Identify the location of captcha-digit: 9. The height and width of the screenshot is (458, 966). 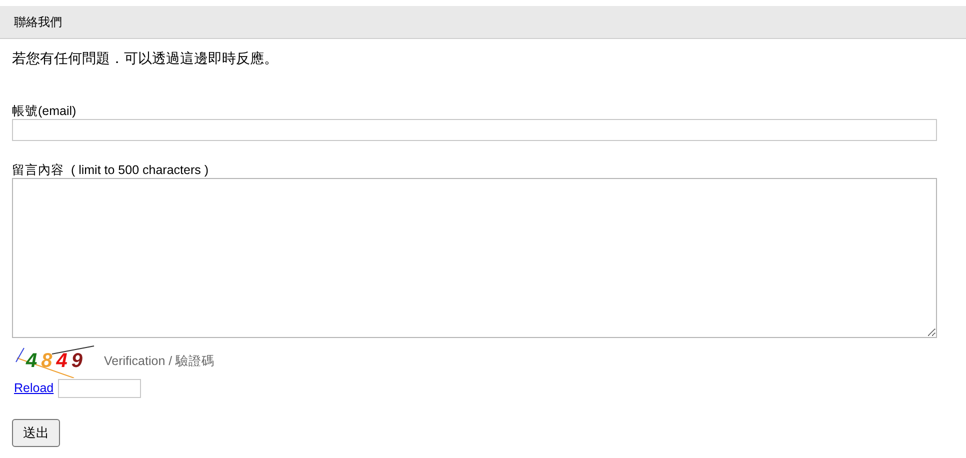
(76, 361).